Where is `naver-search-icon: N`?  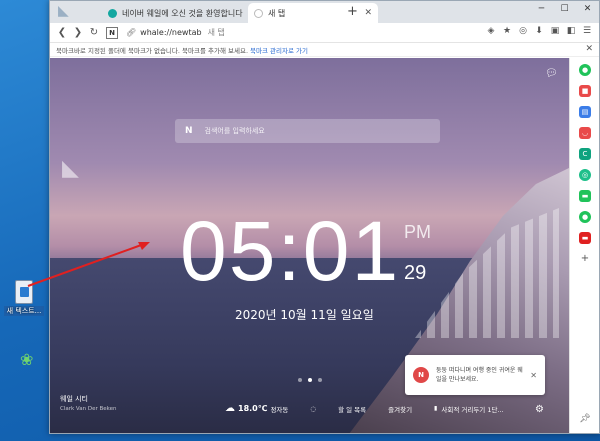 naver-search-icon: N is located at coordinates (189, 131).